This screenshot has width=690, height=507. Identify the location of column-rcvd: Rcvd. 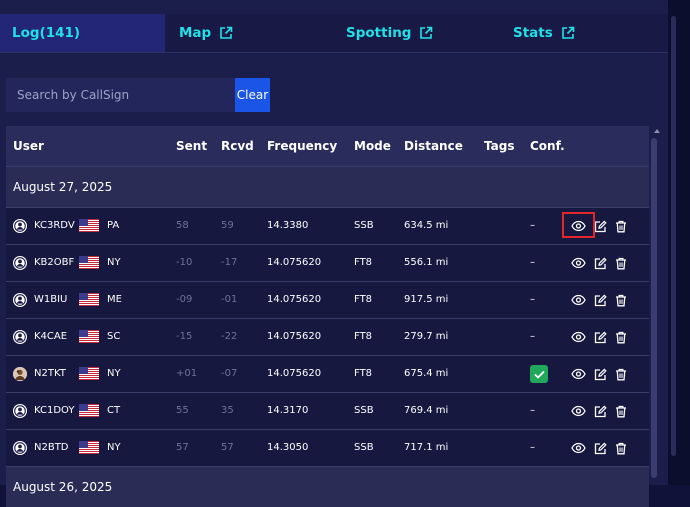
(237, 146).